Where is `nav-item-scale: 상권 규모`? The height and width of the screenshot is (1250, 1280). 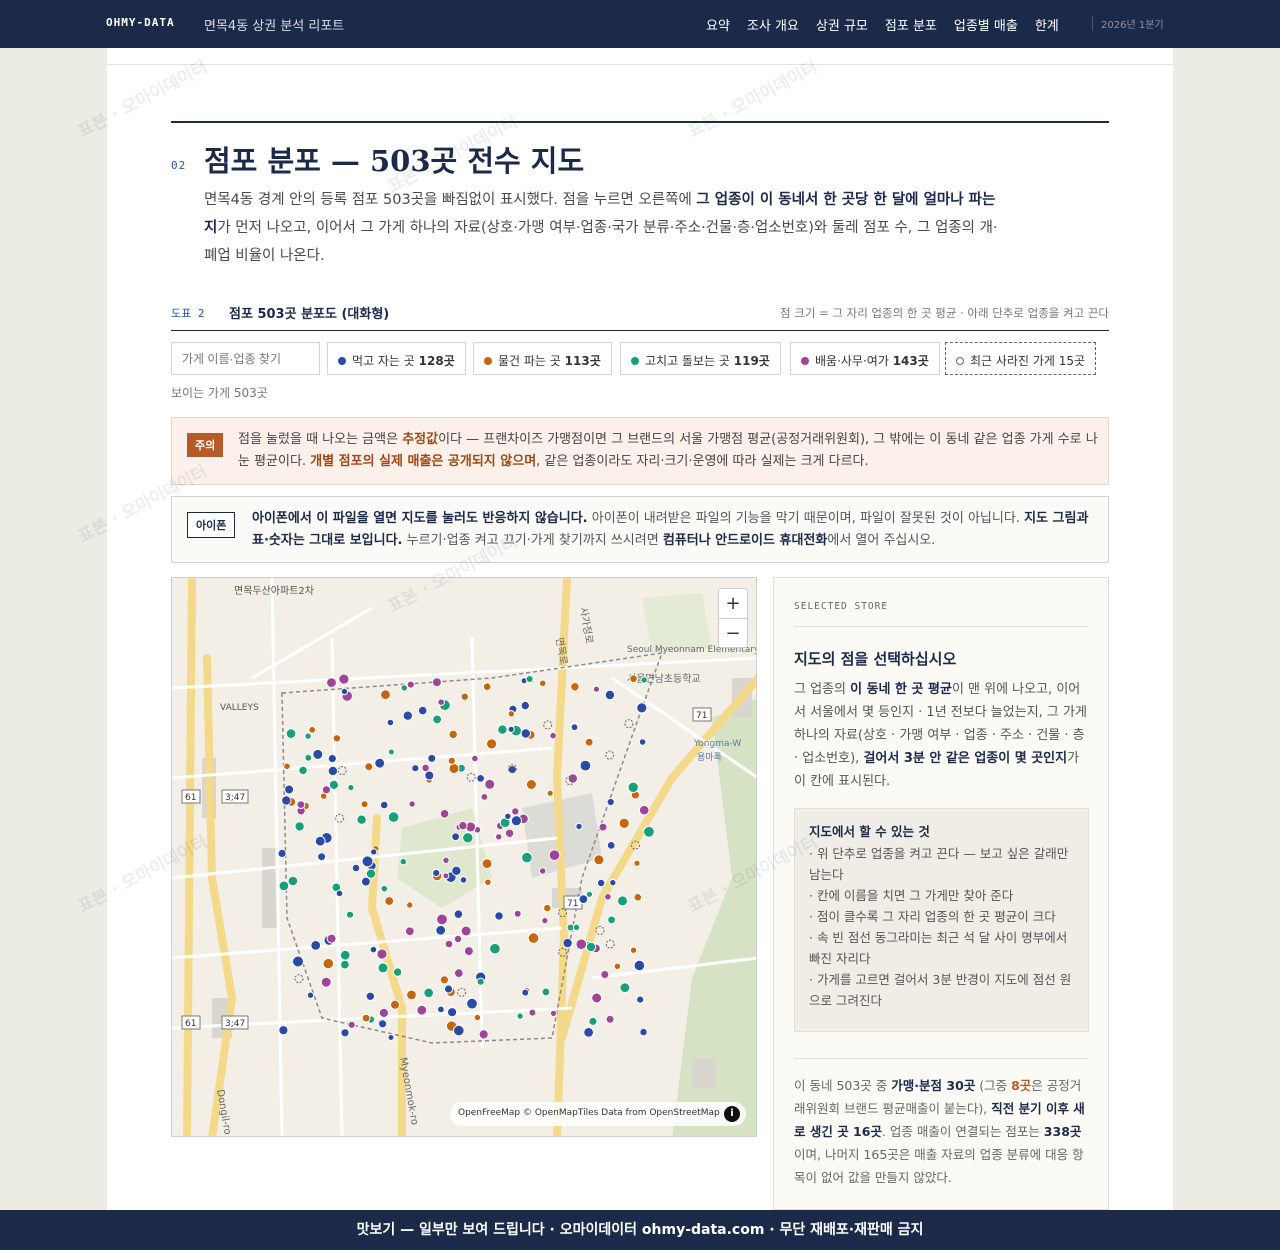
nav-item-scale: 상권 규모 is located at coordinates (842, 24).